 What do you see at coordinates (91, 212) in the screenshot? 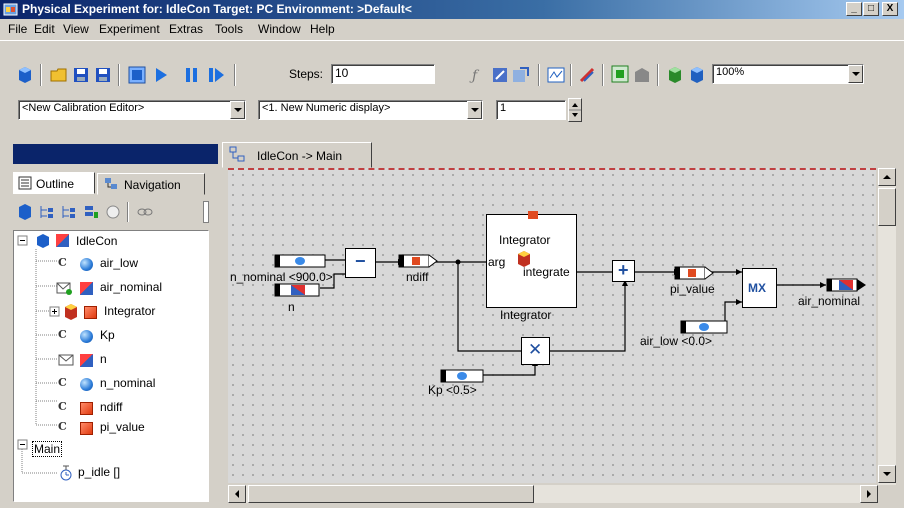
I see `filter-icon` at bounding box center [91, 212].